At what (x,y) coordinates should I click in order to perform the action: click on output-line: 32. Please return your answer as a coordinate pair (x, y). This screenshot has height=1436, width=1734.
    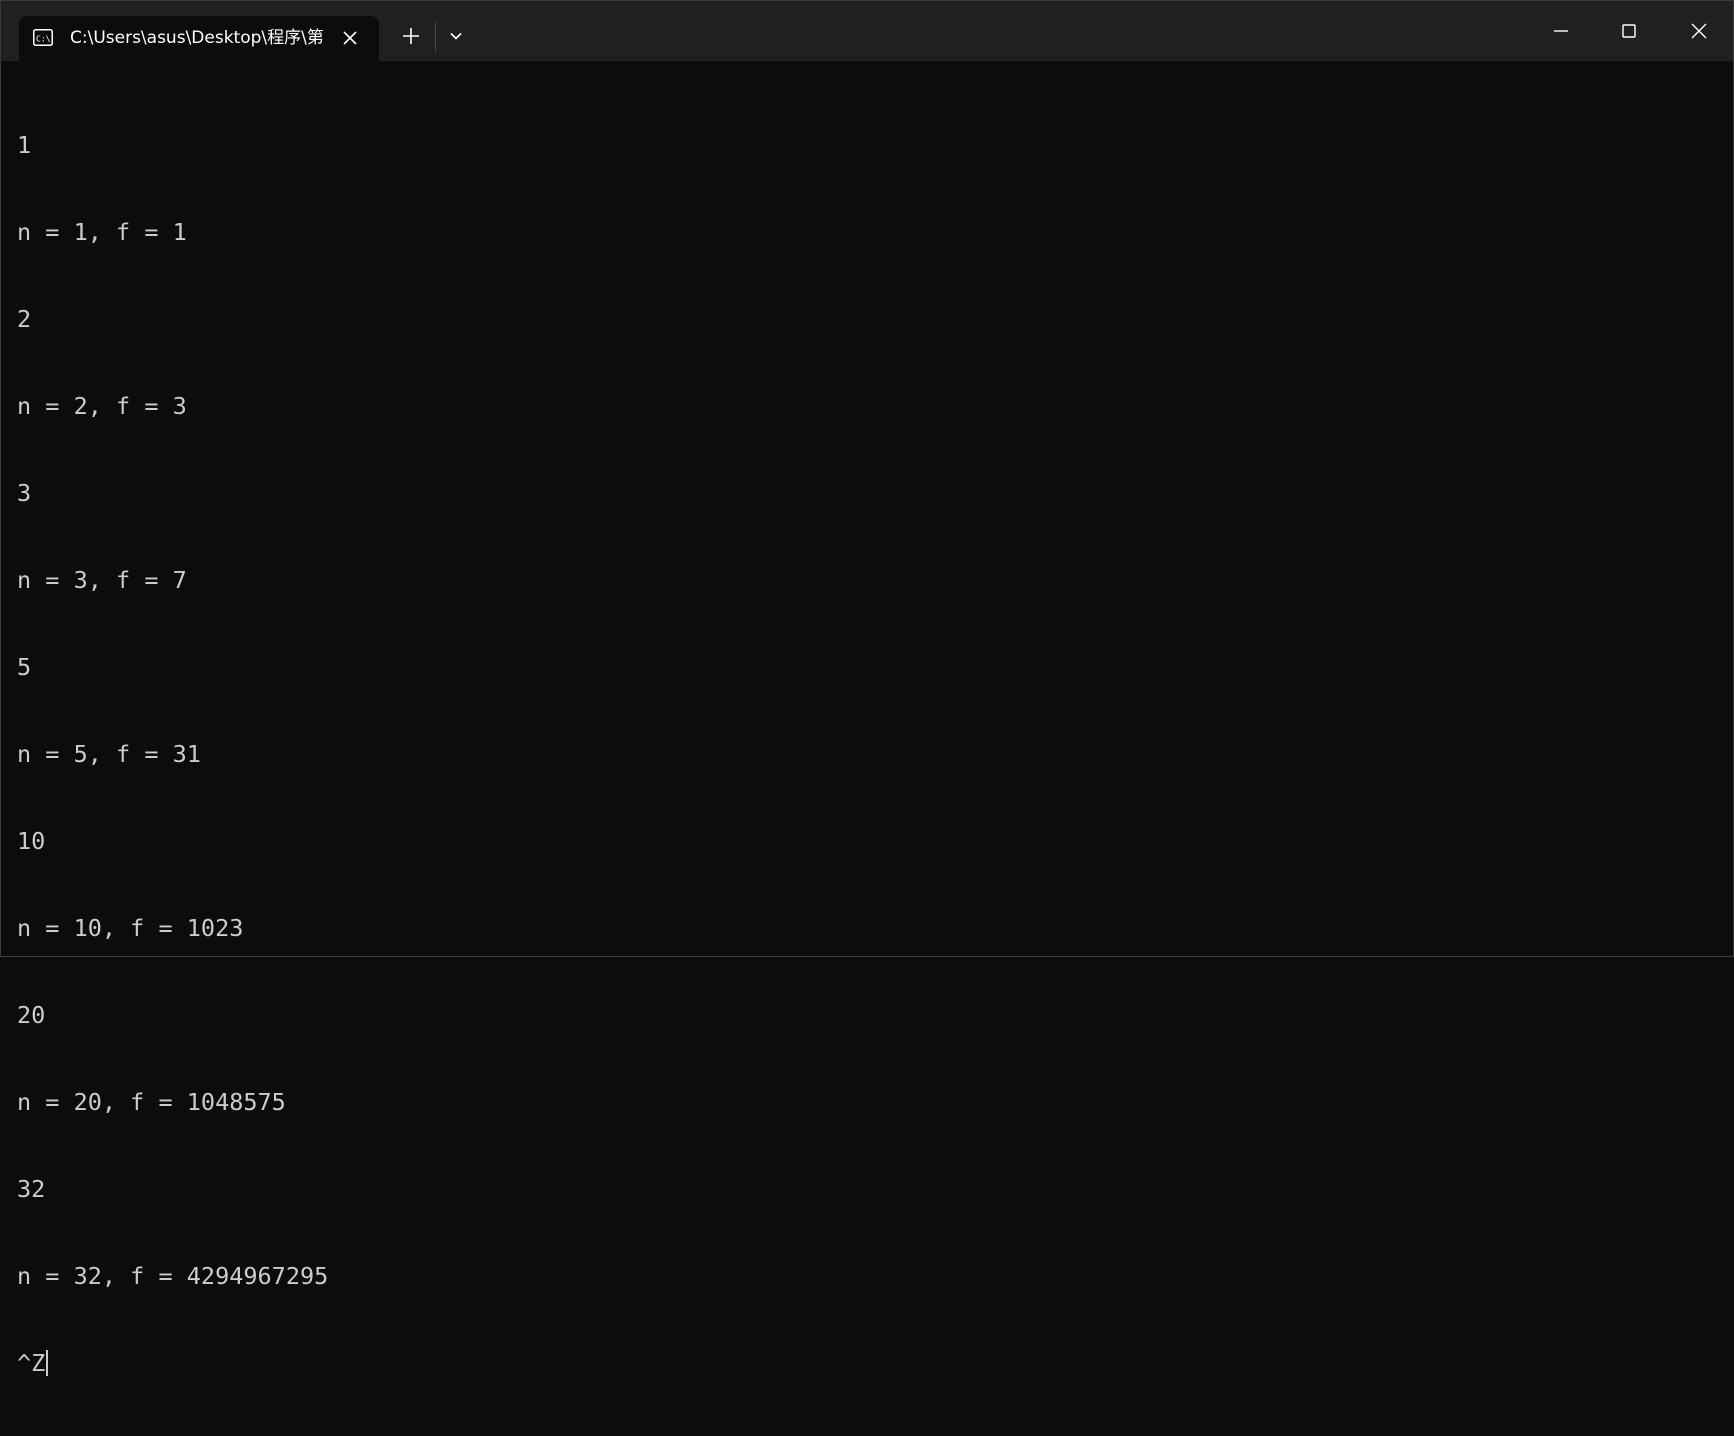
    Looking at the image, I should click on (31, 1189).